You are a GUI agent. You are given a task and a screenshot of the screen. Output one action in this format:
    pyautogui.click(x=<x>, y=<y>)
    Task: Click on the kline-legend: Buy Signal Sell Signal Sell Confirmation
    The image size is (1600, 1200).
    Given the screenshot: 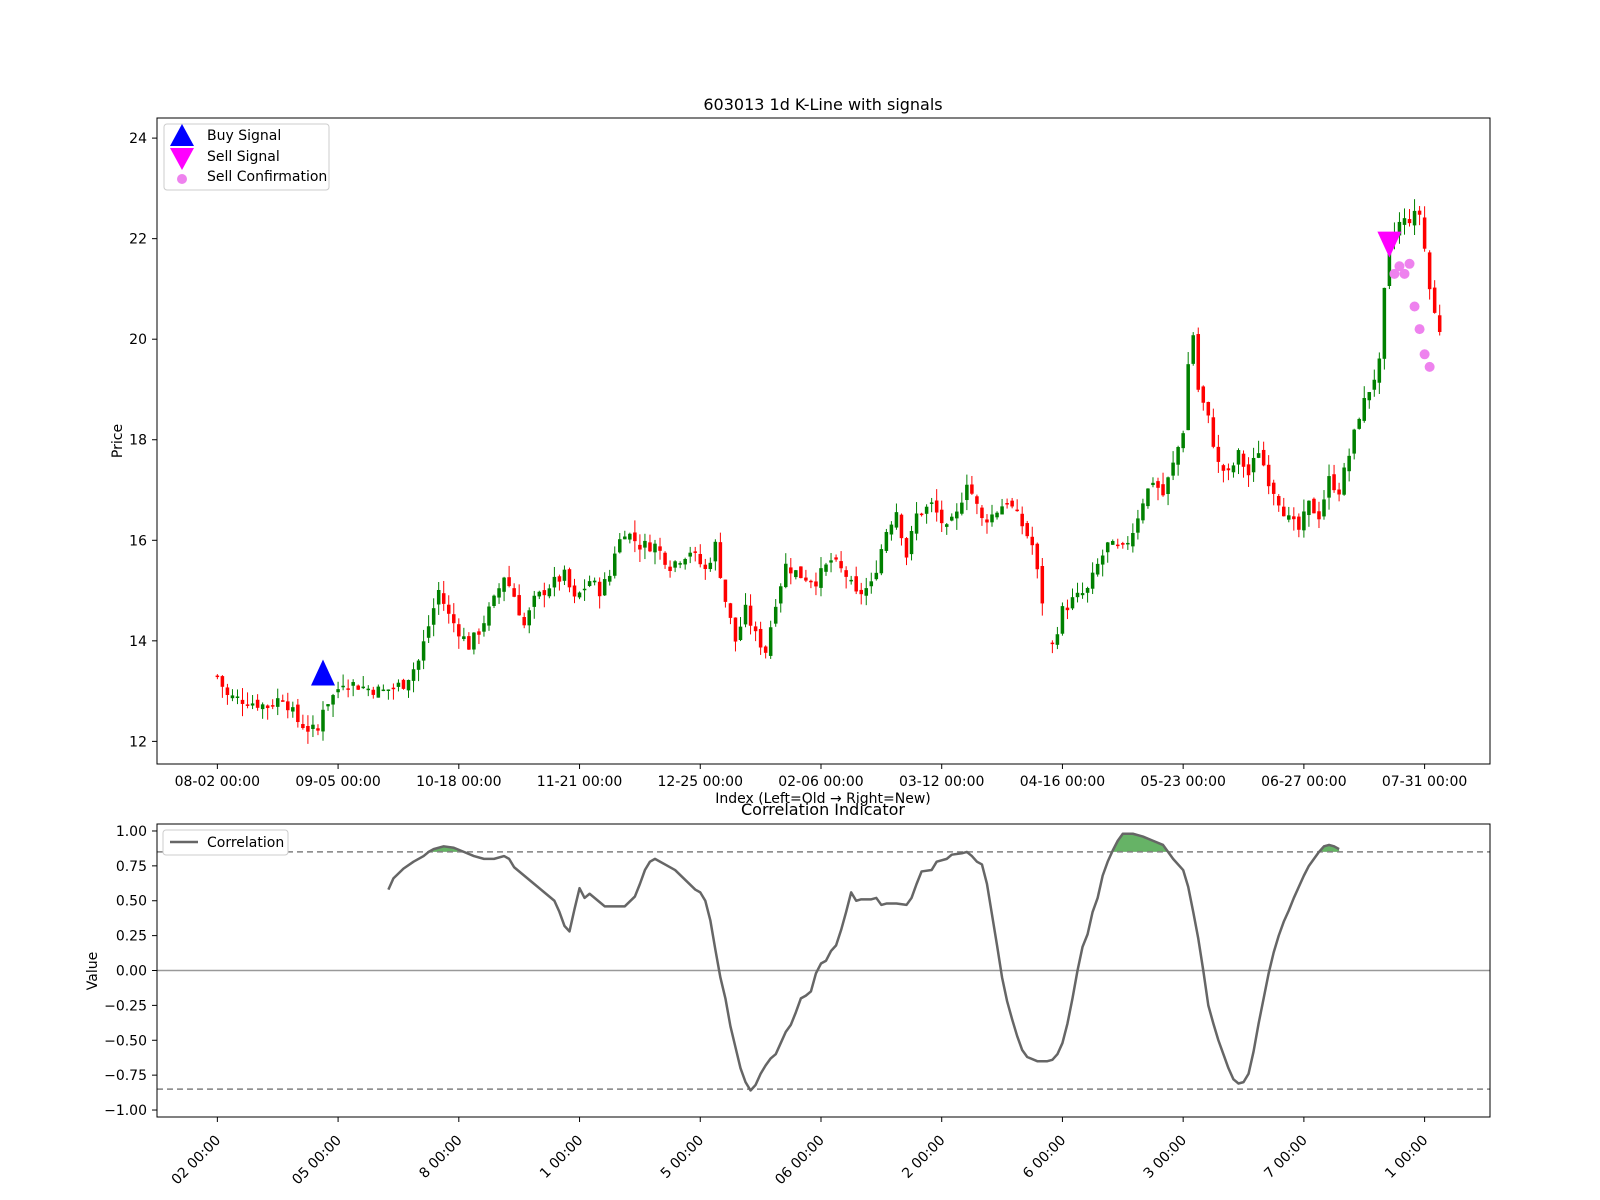 What is the action you would take?
    pyautogui.click(x=246, y=157)
    